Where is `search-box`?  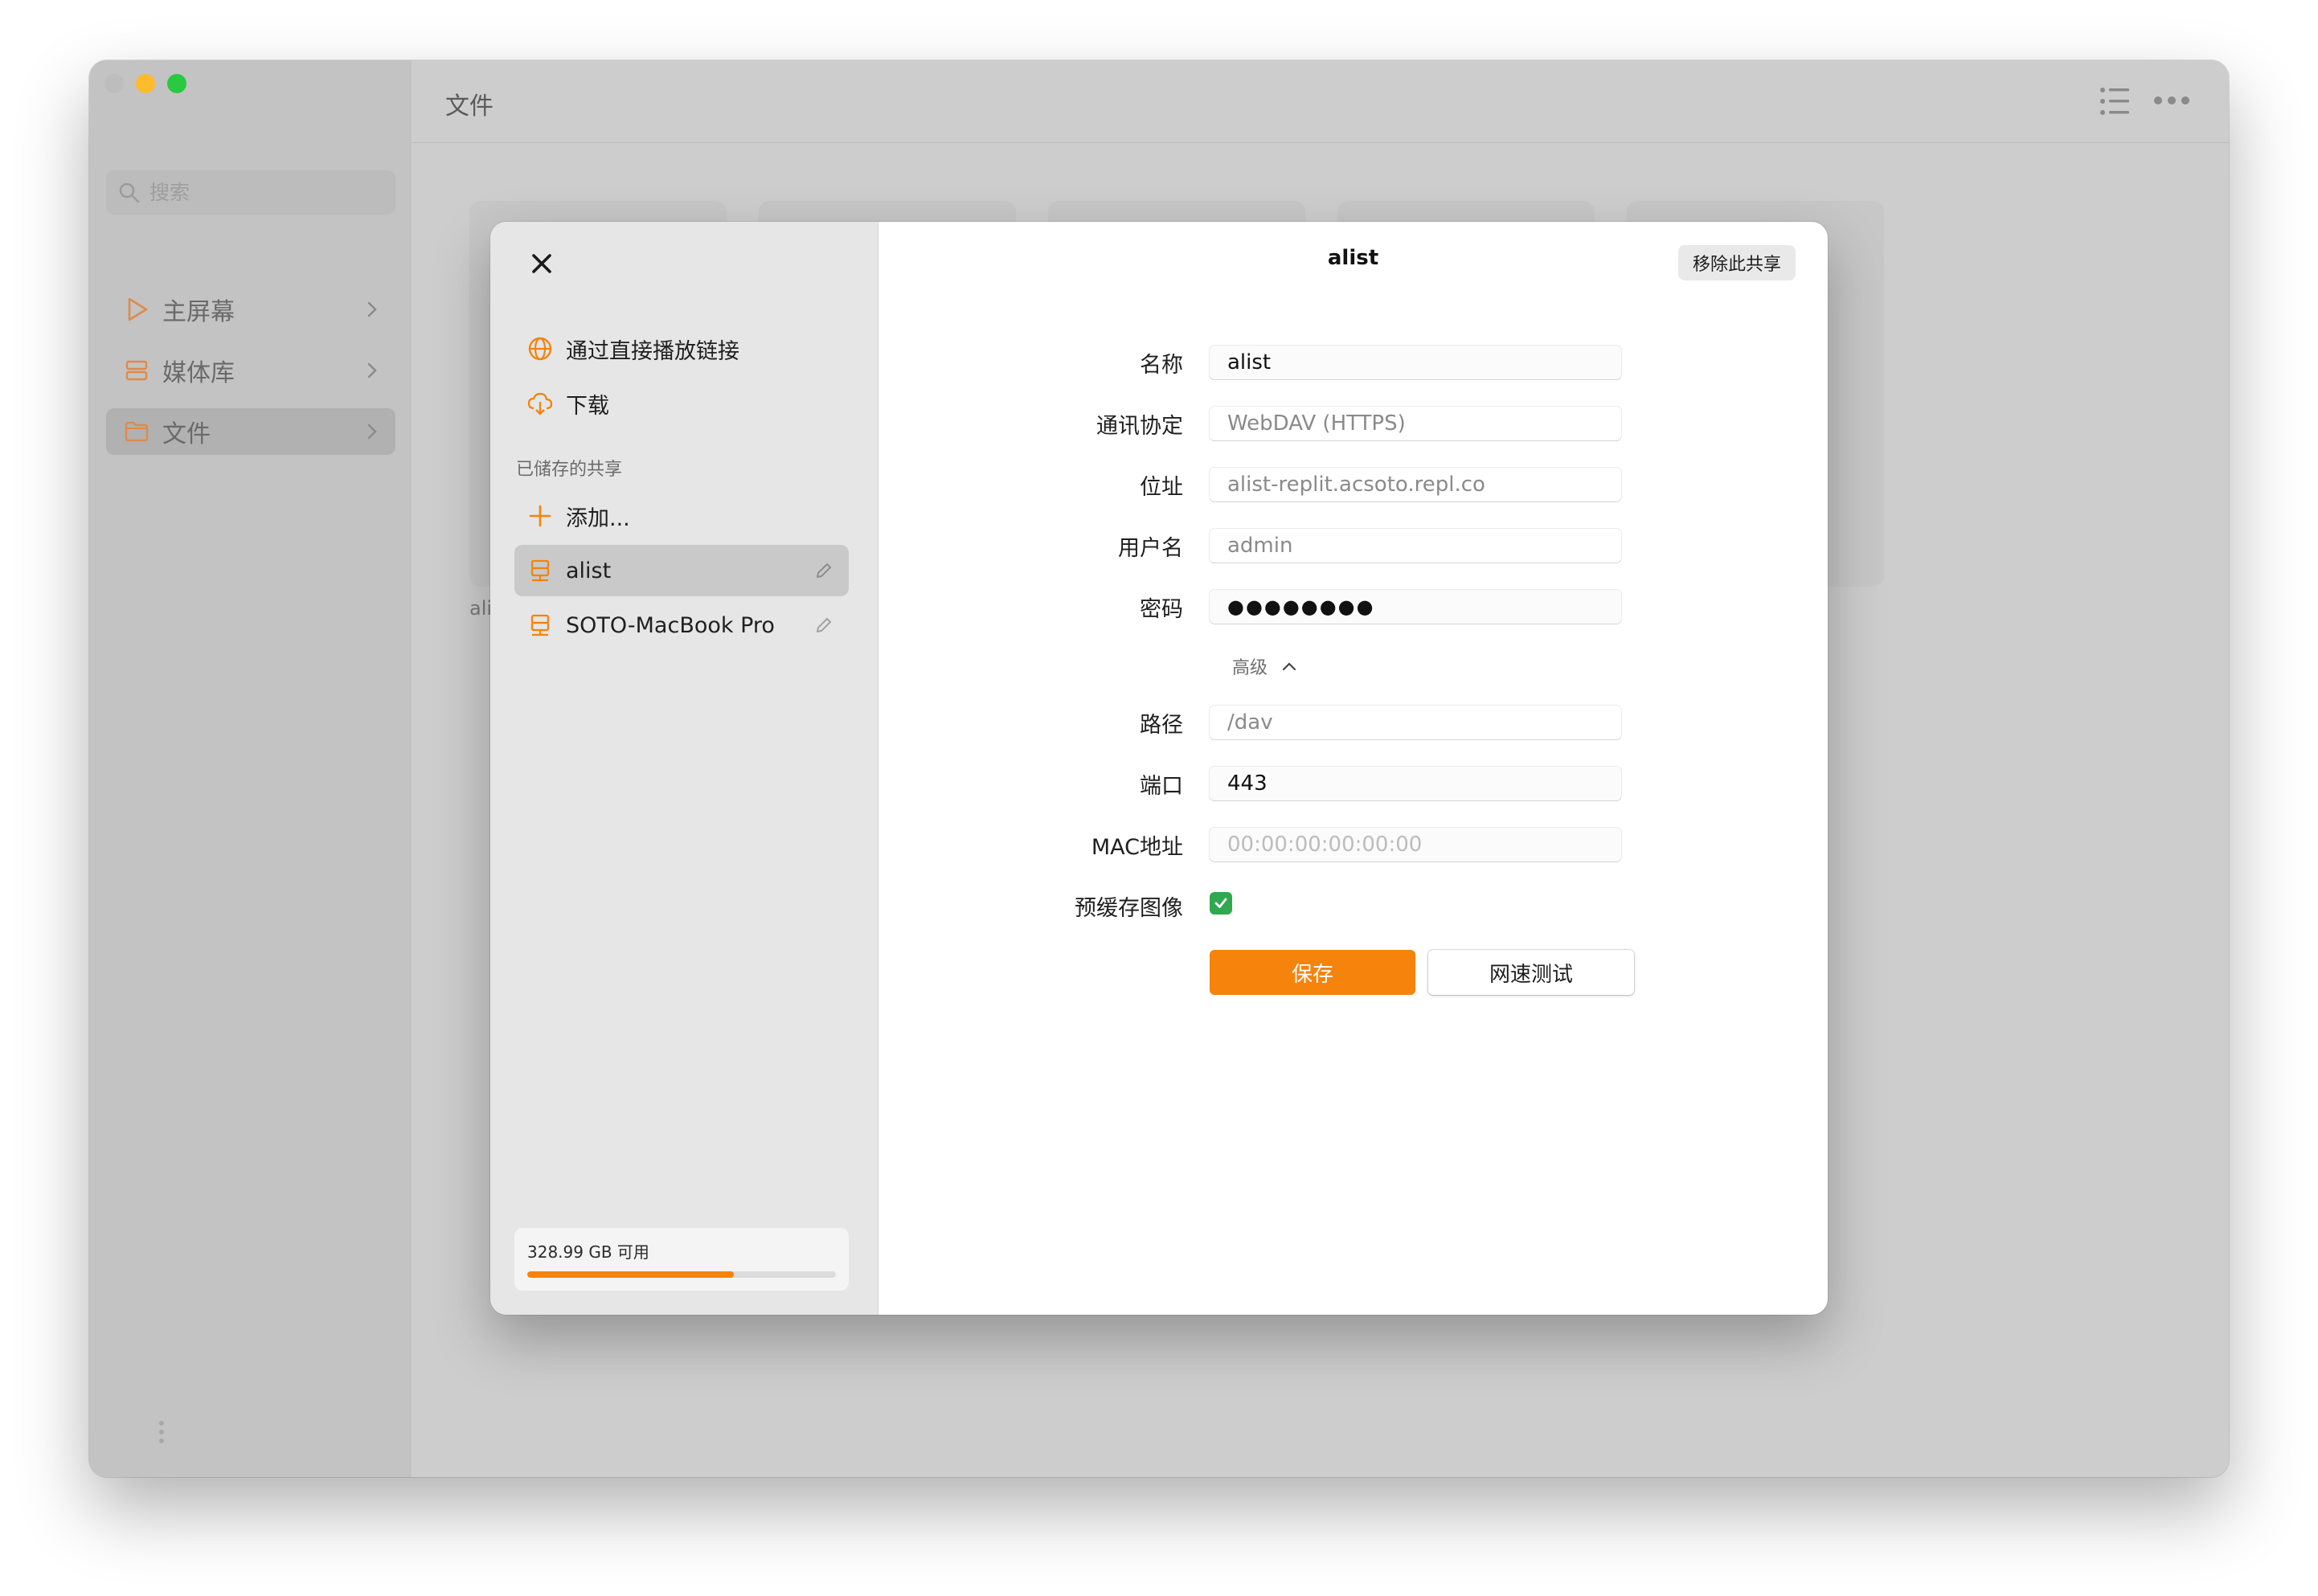 search-box is located at coordinates (251, 192).